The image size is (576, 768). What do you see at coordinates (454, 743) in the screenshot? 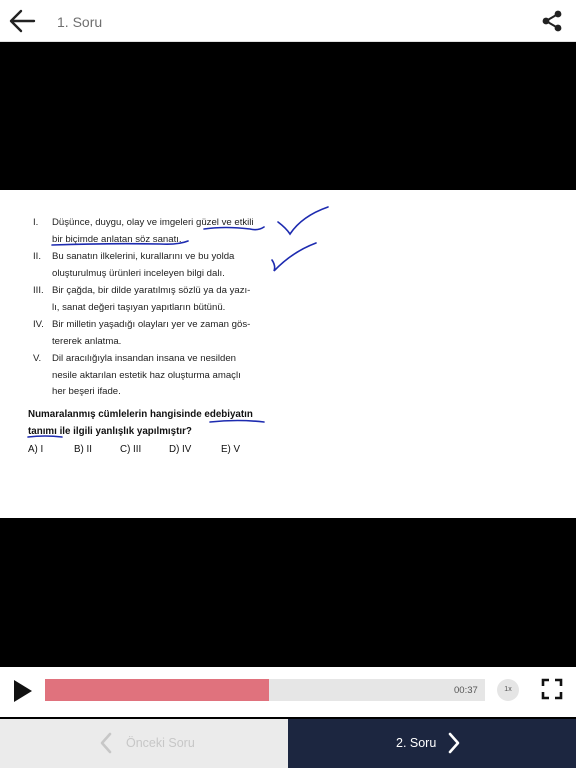
I see `chevron-right-icon` at bounding box center [454, 743].